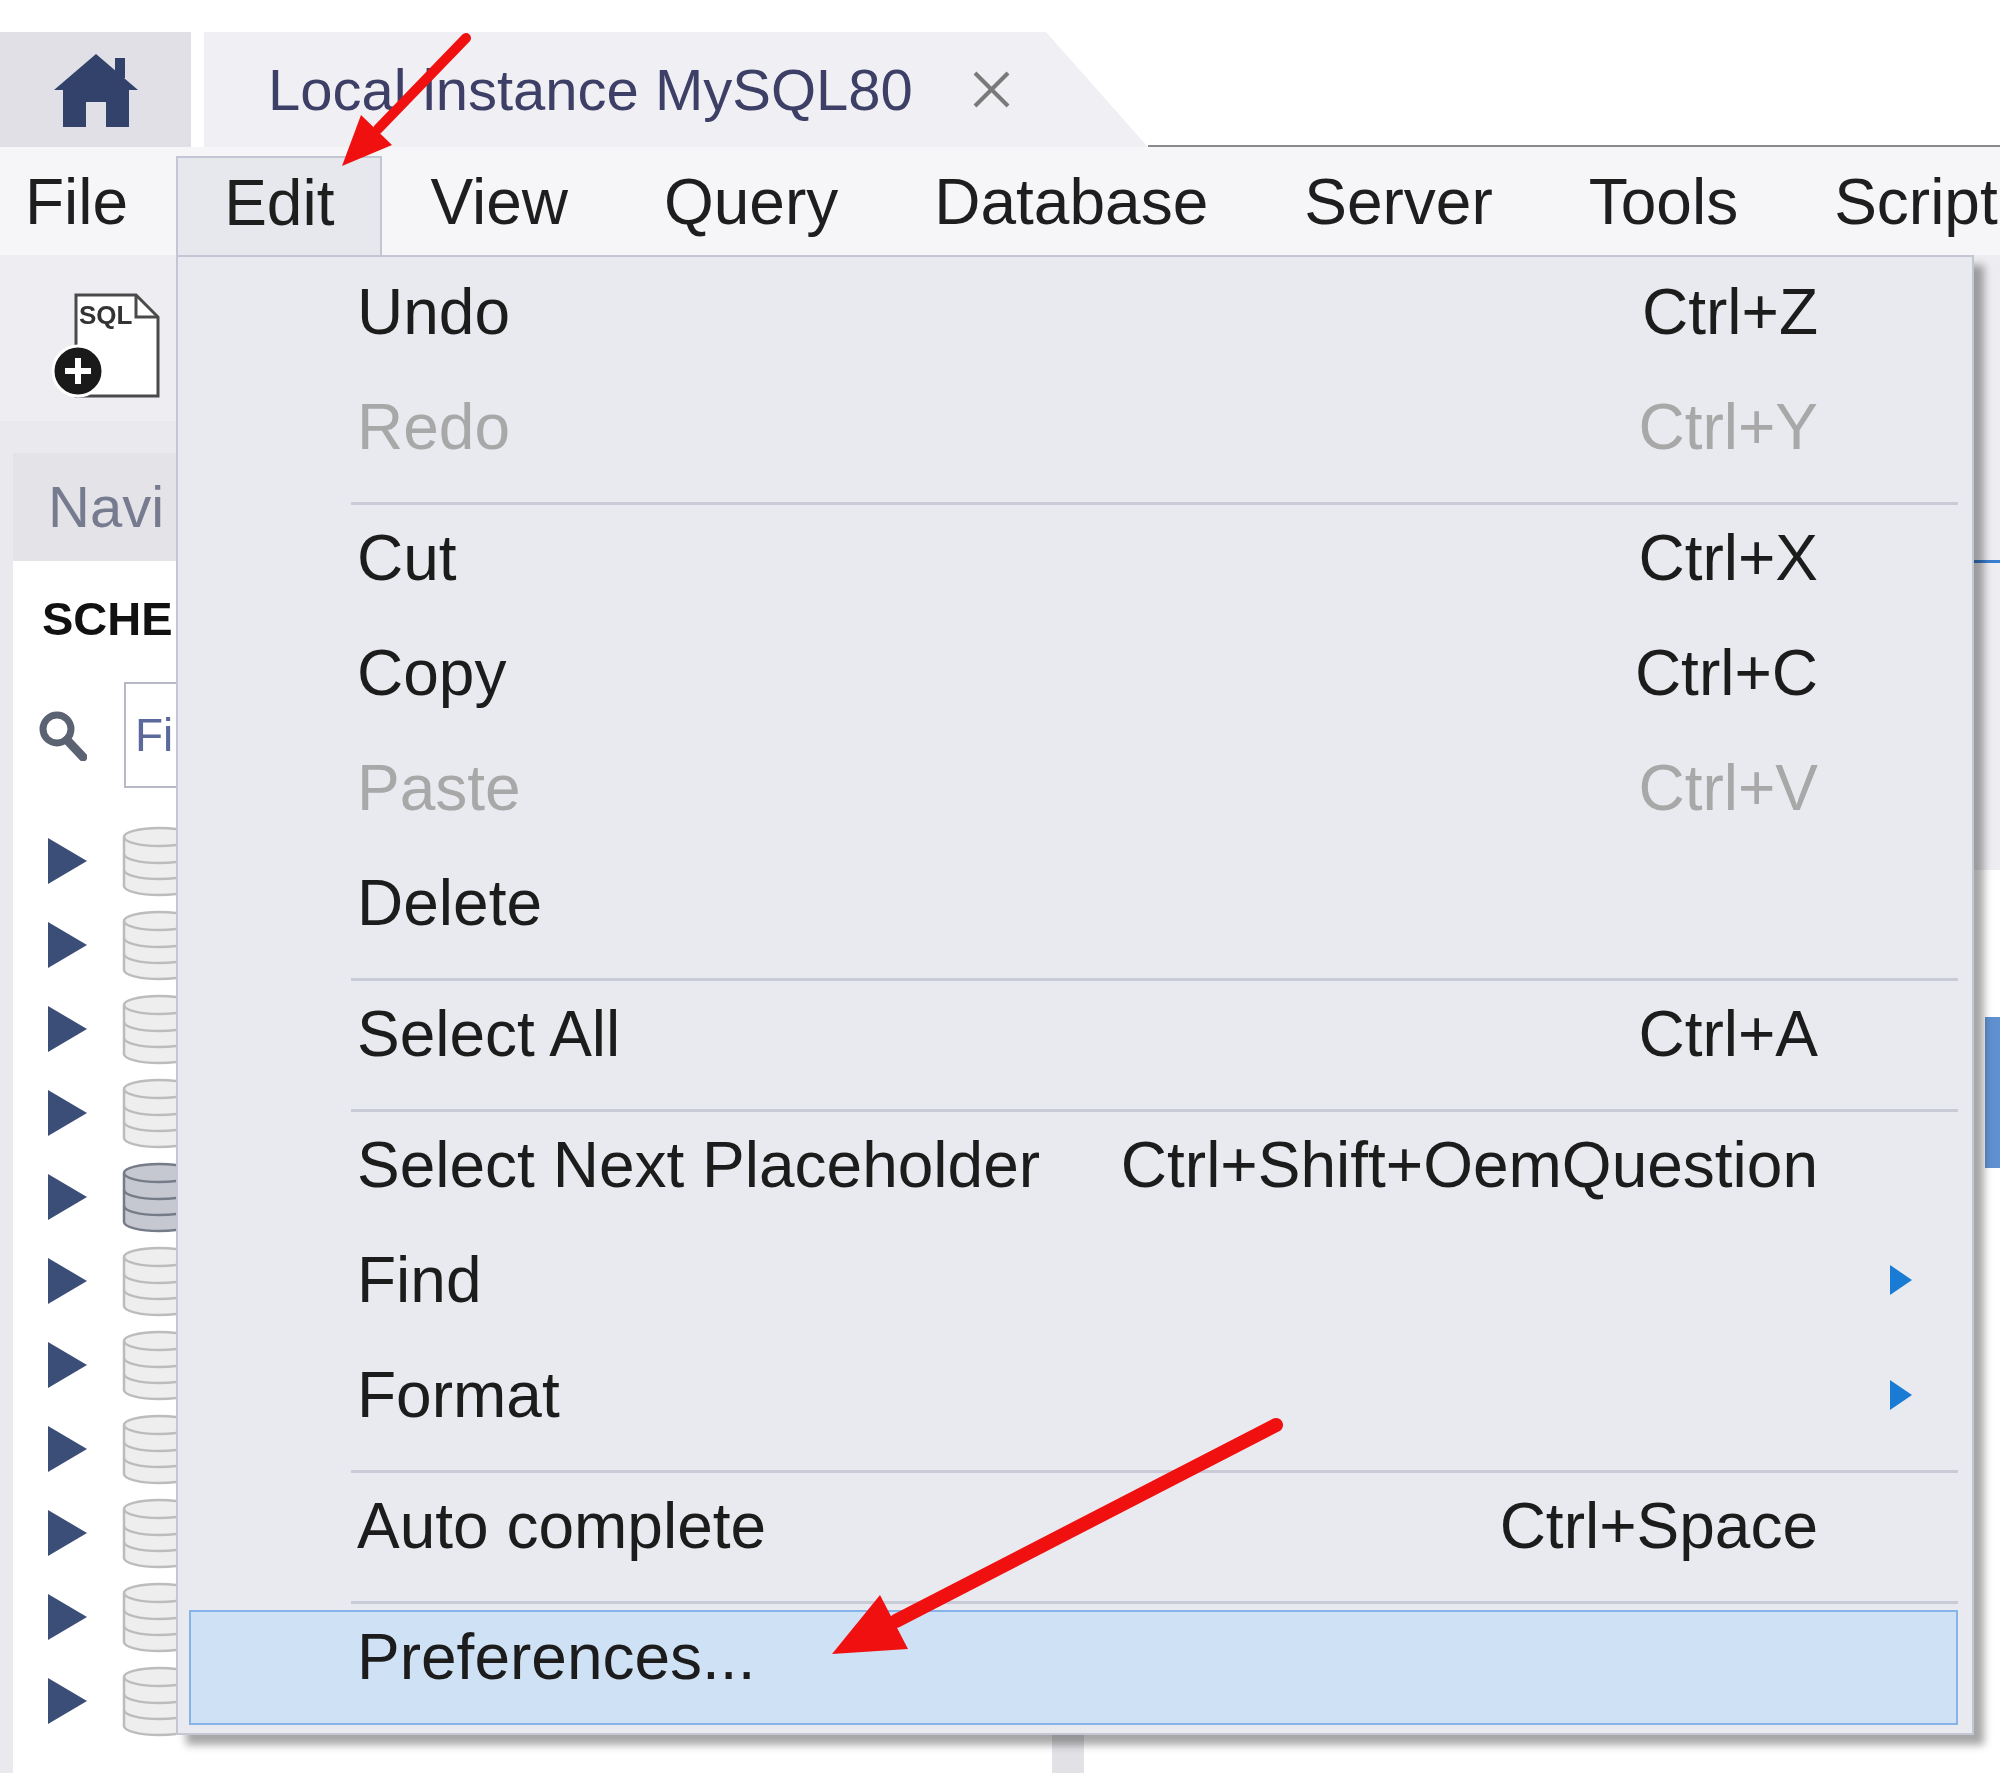  I want to click on menu-item: Undo Ctrl+Z, so click(1073, 322).